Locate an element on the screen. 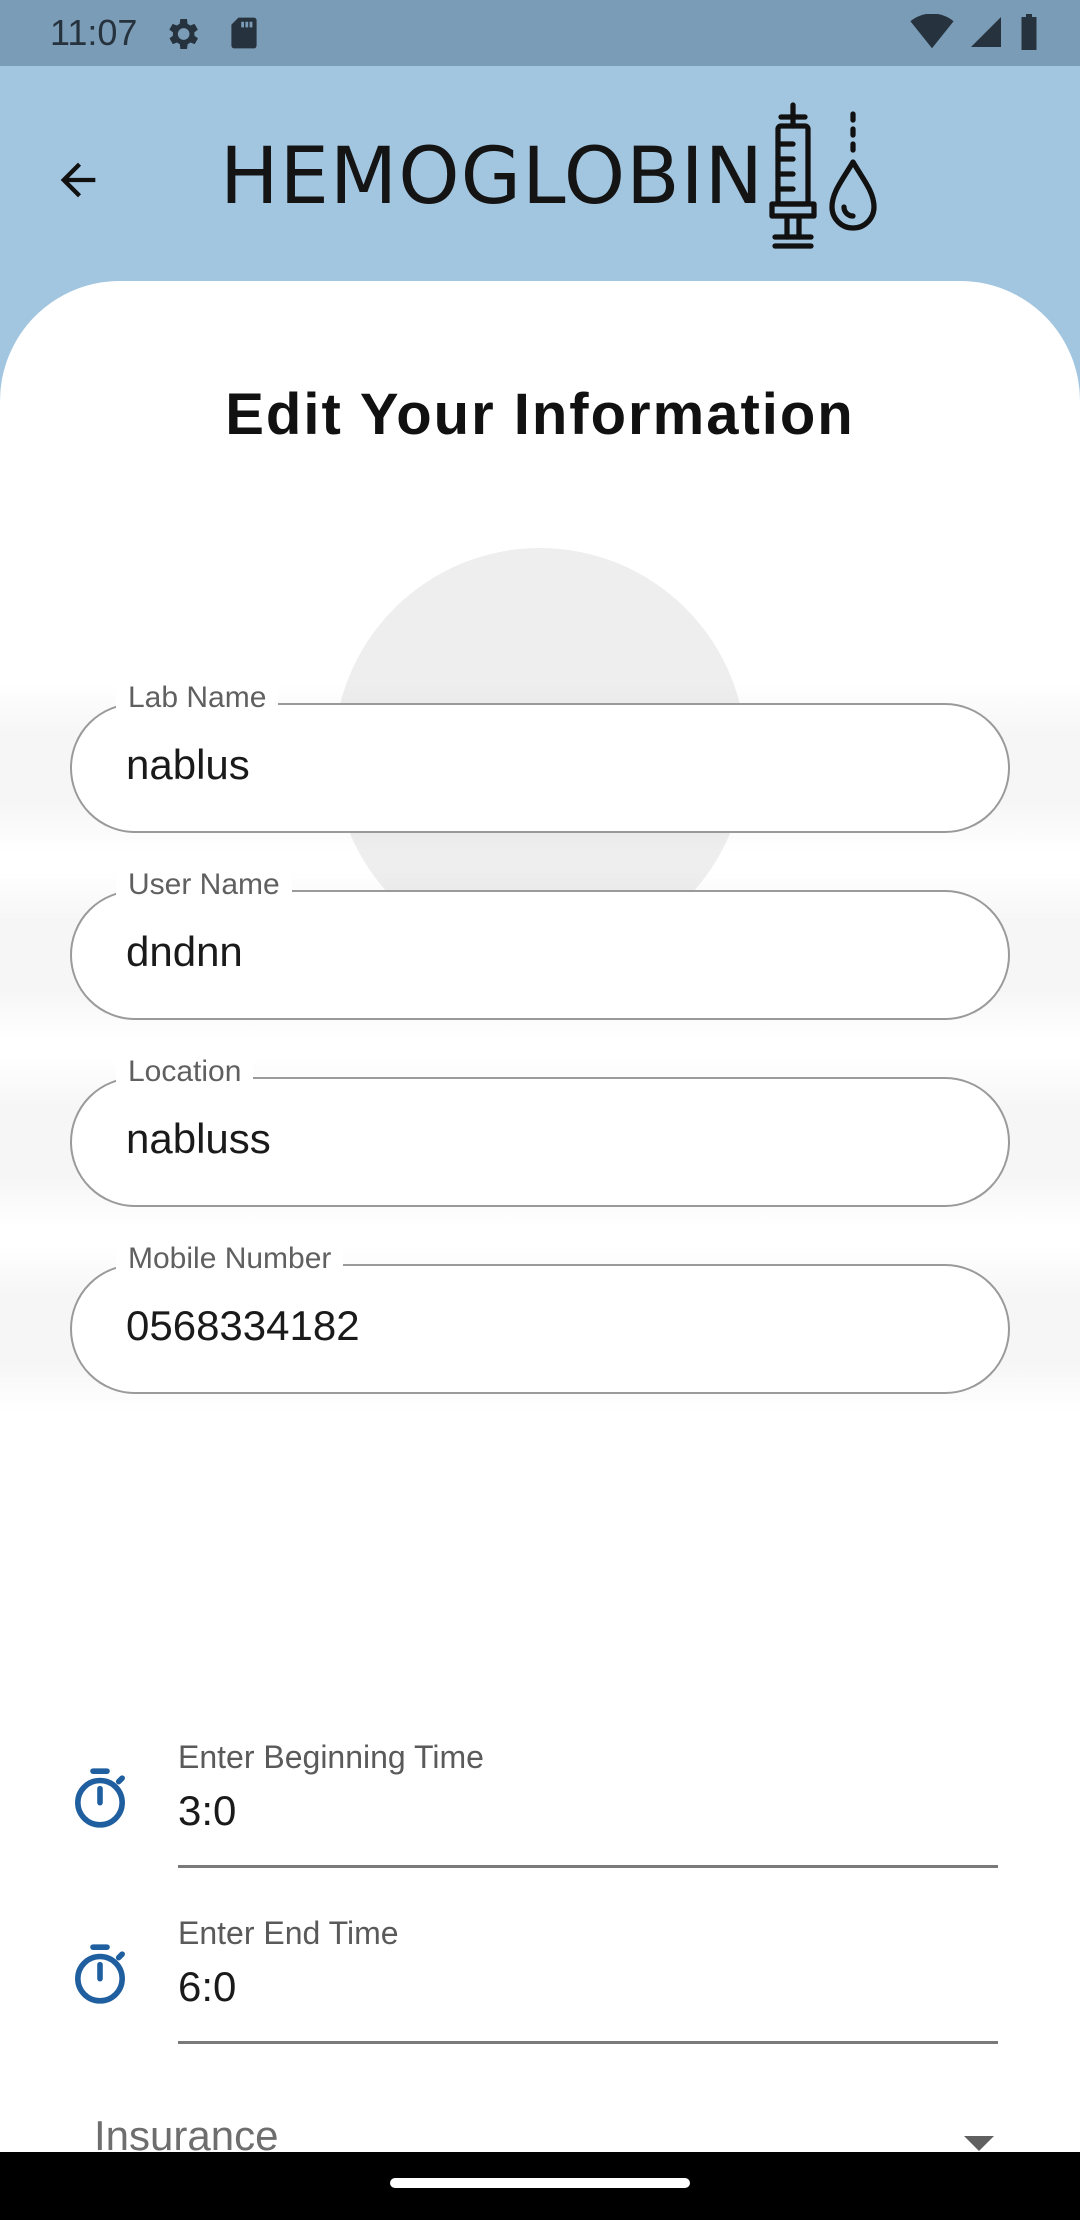 Image resolution: width=1080 pixels, height=2220 pixels. app-bar: HEMOGLOBIN is located at coordinates (540, 173).